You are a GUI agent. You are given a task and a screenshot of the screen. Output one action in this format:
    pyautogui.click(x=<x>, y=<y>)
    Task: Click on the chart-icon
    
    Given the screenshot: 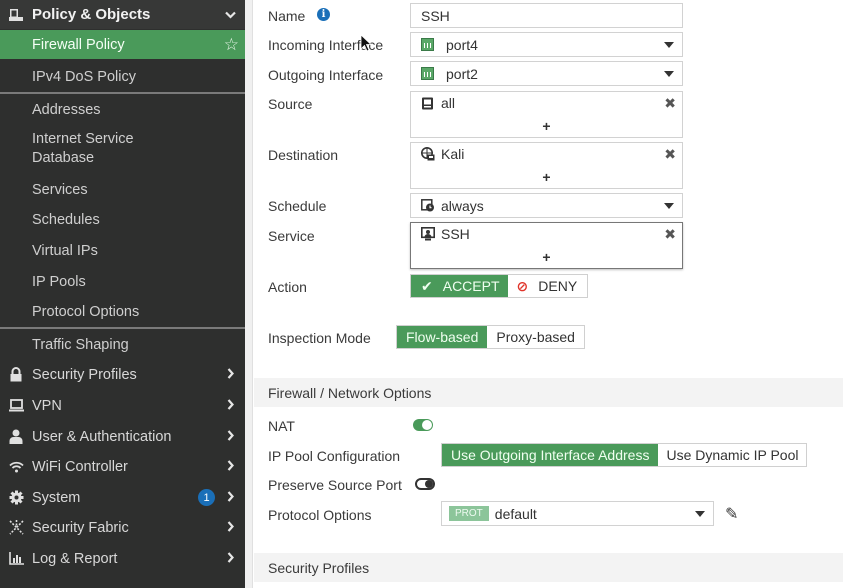 What is the action you would take?
    pyautogui.click(x=16, y=559)
    